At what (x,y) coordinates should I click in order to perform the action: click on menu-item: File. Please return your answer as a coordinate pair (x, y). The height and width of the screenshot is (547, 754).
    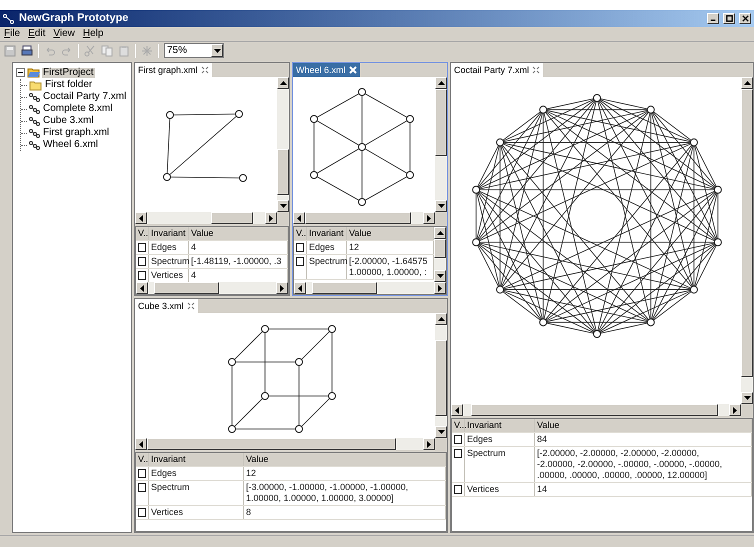
    Looking at the image, I should click on (12, 34).